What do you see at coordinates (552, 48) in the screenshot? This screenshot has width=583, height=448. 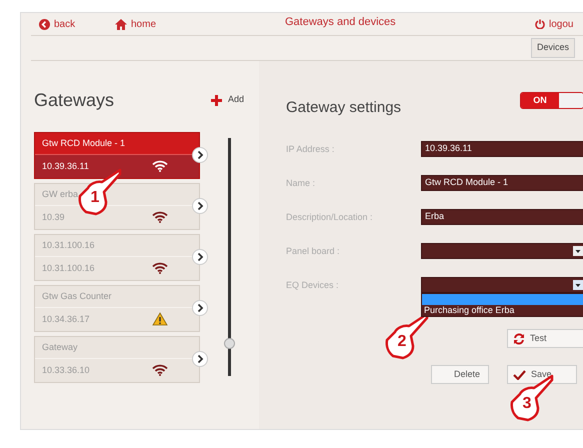 I see `breadcrumb-item: Devices` at bounding box center [552, 48].